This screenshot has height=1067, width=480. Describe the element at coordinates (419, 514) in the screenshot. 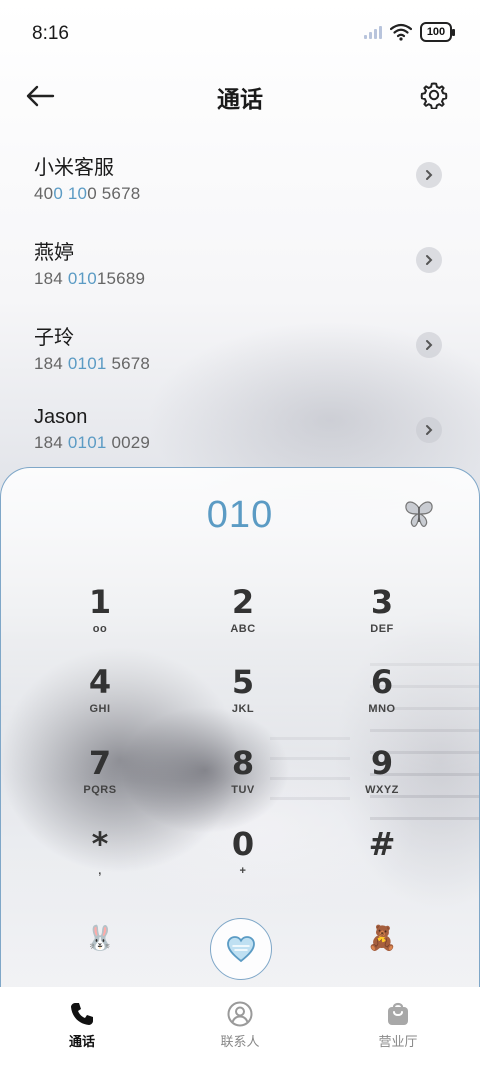

I see `butterfly-icon` at that location.